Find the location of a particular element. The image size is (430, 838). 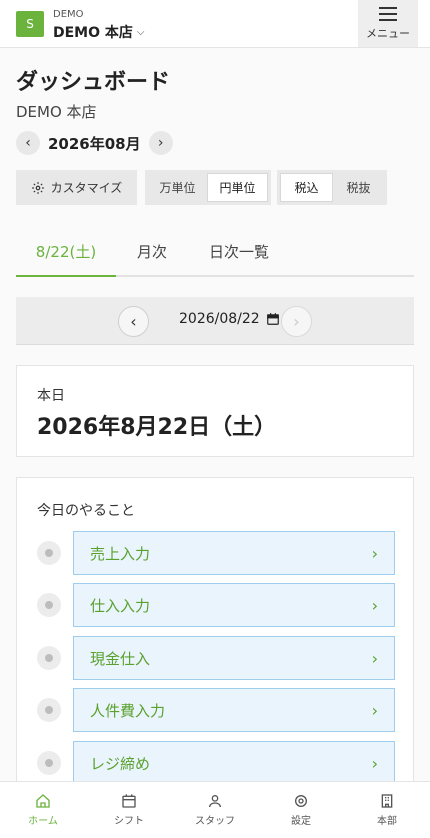

todo-item-register-close: レジ締め › is located at coordinates (234, 763).